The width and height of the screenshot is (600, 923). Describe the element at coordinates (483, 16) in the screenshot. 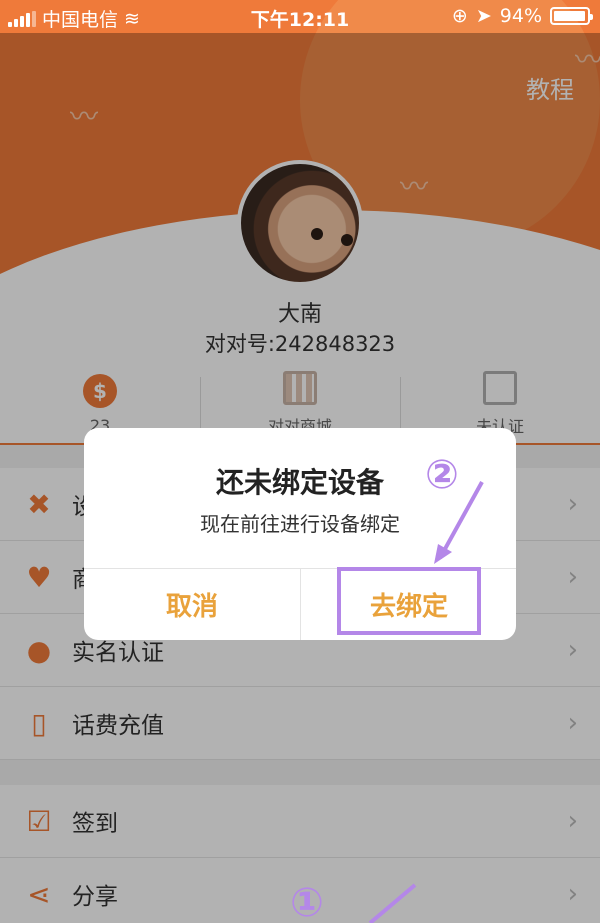

I see `location-icon: ➤` at that location.